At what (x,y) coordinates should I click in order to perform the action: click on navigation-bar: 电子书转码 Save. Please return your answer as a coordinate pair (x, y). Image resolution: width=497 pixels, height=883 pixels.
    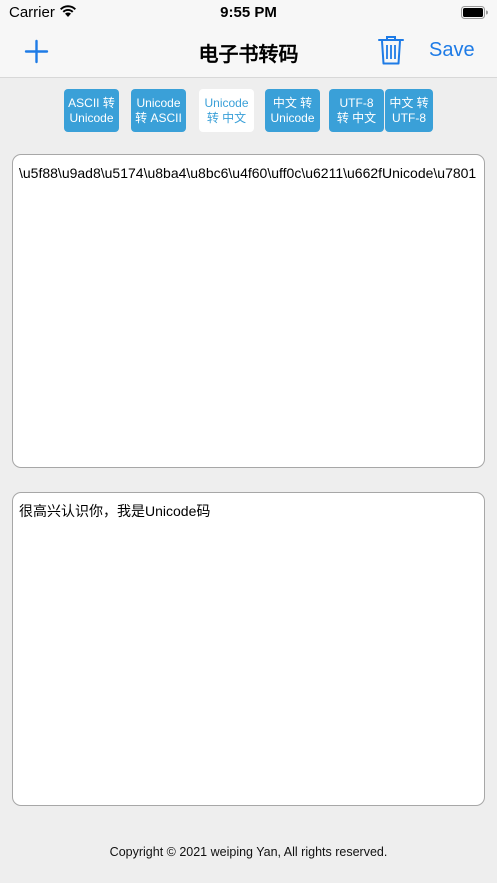
    Looking at the image, I should click on (248, 52).